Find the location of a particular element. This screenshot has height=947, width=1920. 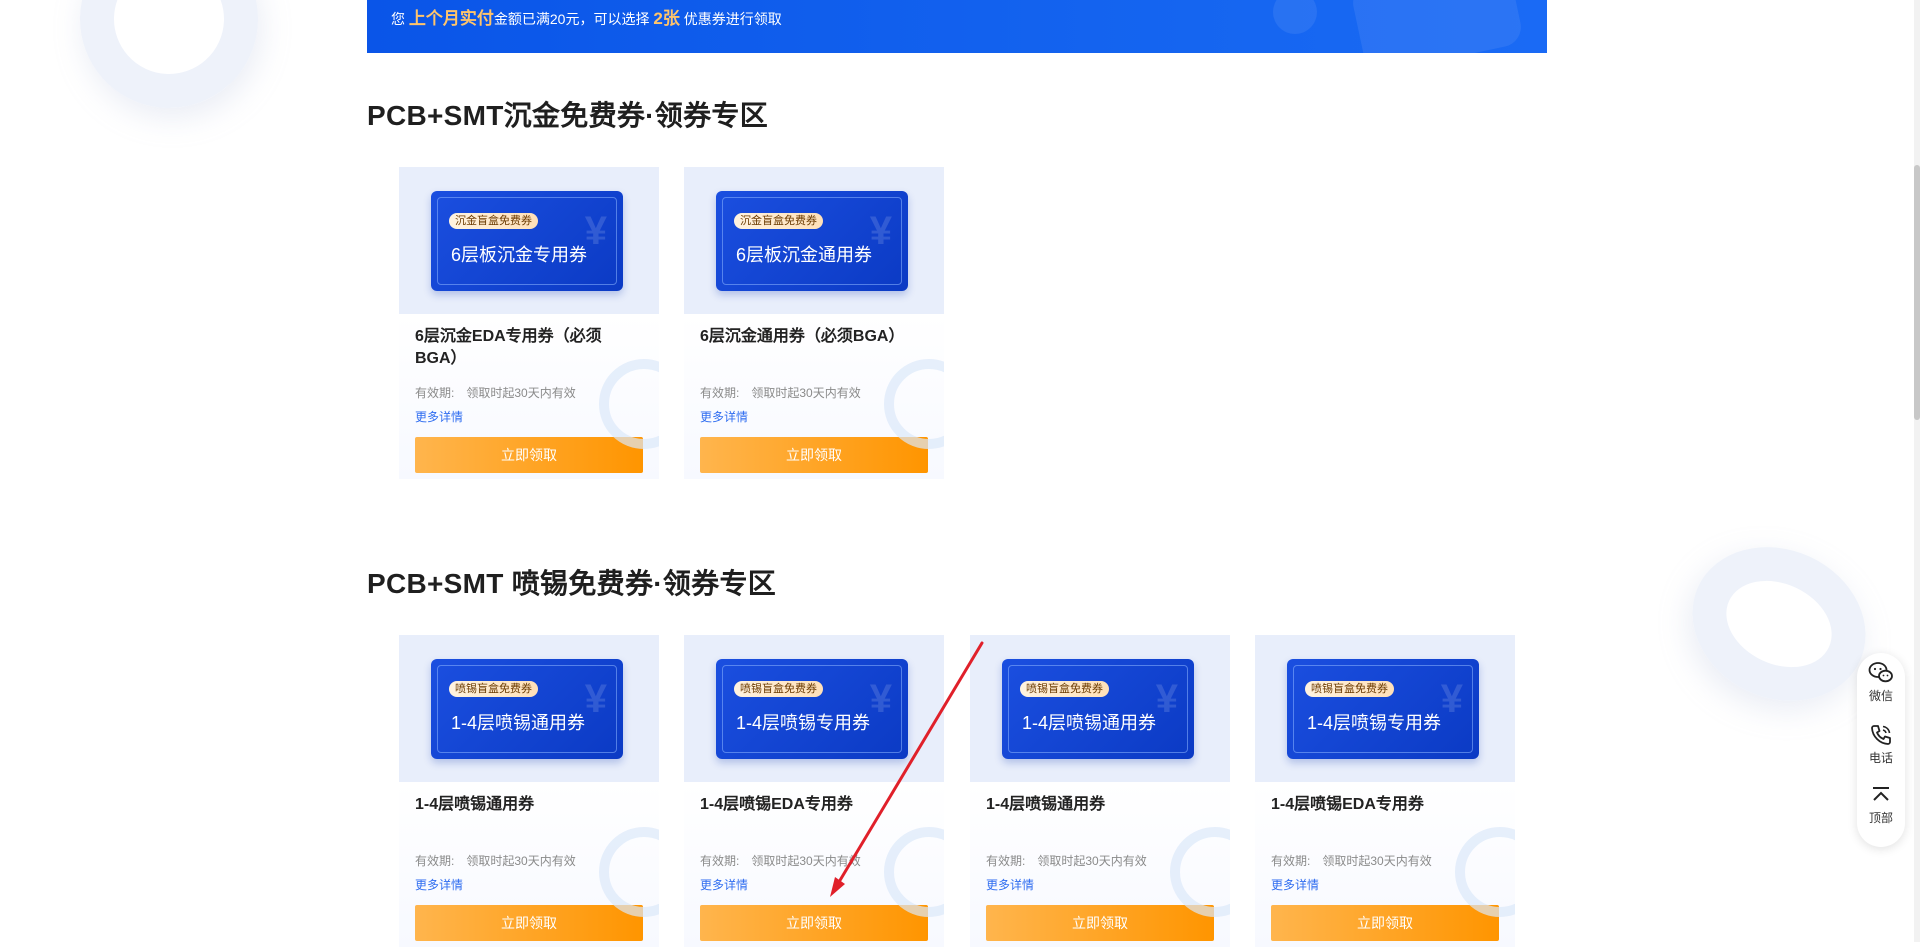

coupon-card-header: ¥ 沉金盲盒免费券 6层板沉金专用券 is located at coordinates (529, 240).